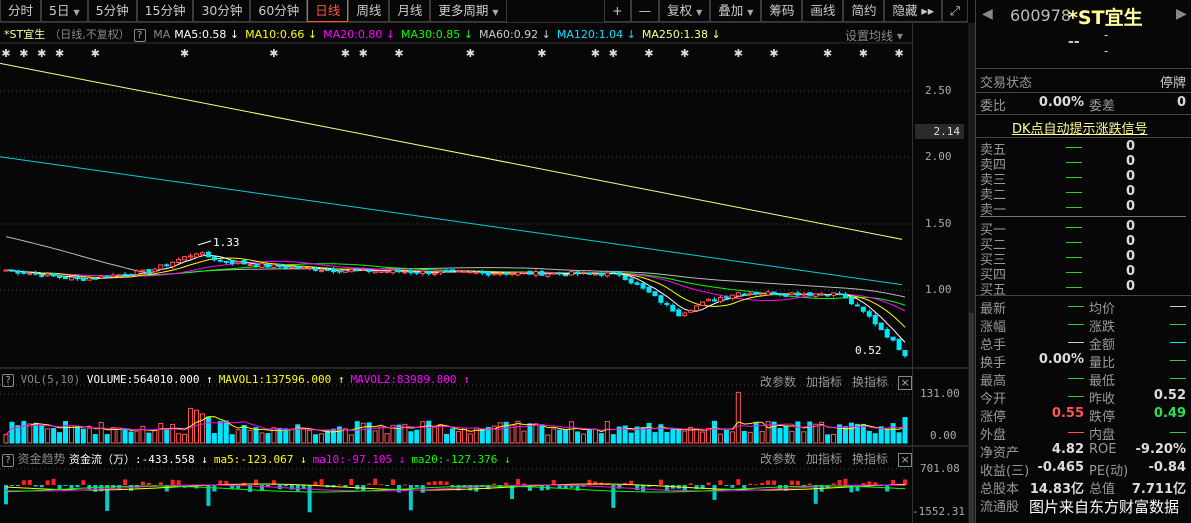 The width and height of the screenshot is (1191, 523). What do you see at coordinates (1181, 14) in the screenshot?
I see `next-stock-icon: ▶` at bounding box center [1181, 14].